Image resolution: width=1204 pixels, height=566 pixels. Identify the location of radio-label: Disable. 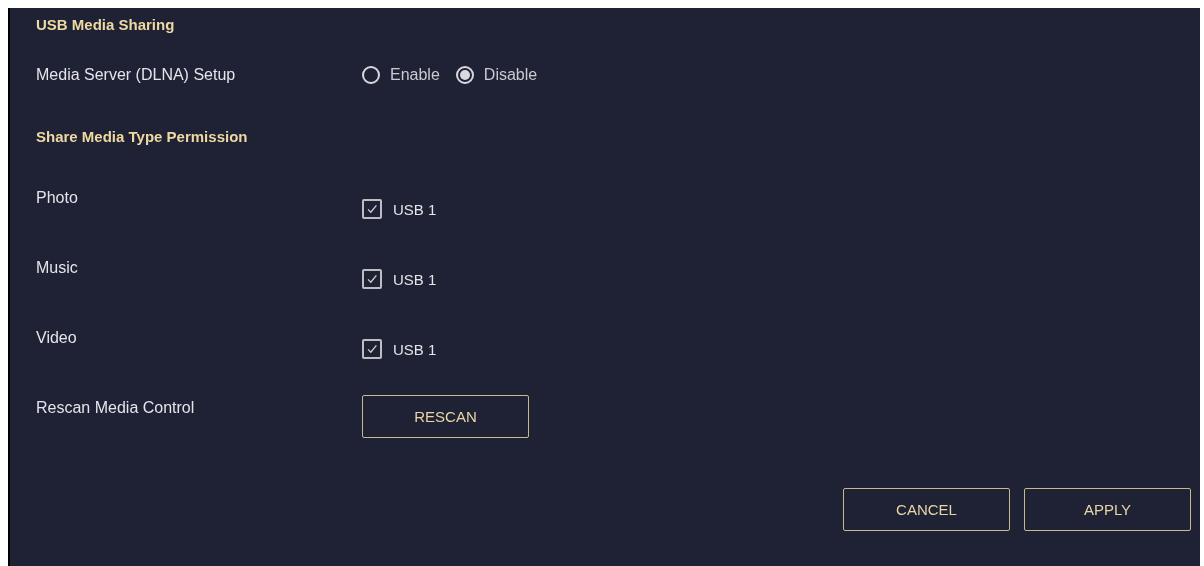
(510, 75).